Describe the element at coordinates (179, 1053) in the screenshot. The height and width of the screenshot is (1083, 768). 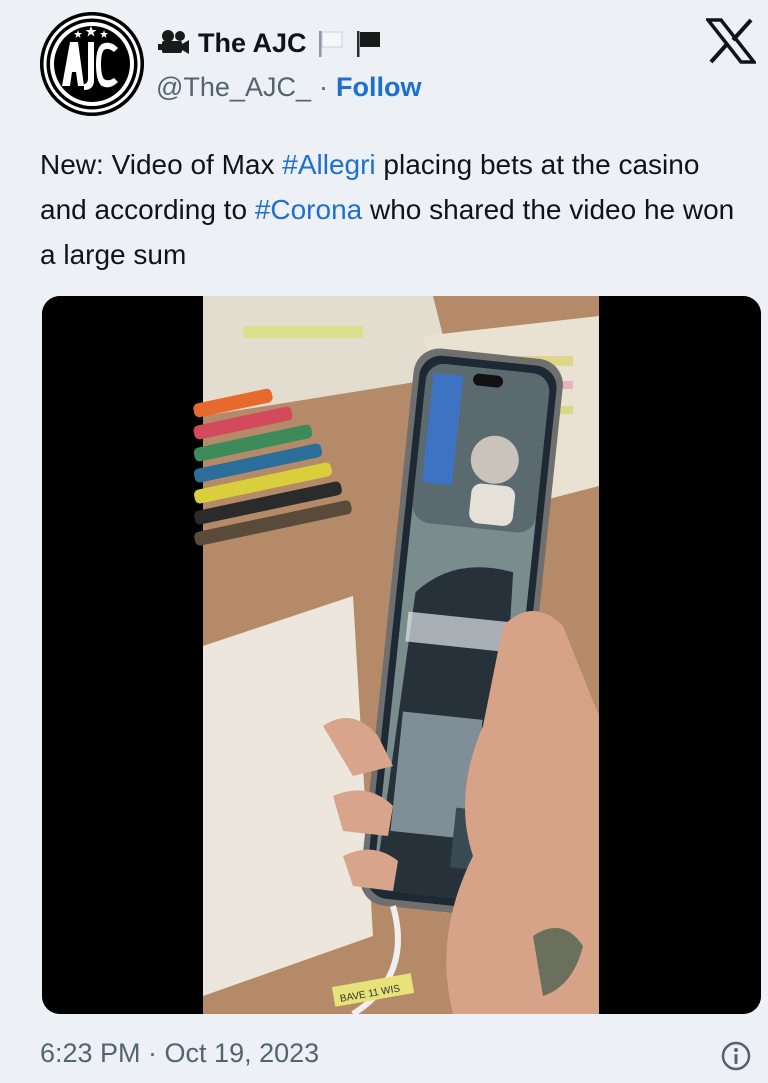
I see `tweet-timestamp: 6:23 PM · Oct 19, 2023` at that location.